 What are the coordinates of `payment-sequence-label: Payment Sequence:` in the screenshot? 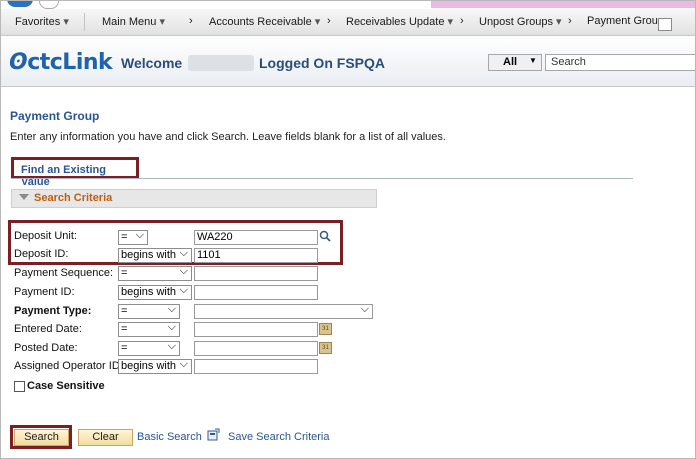 It's located at (64, 273).